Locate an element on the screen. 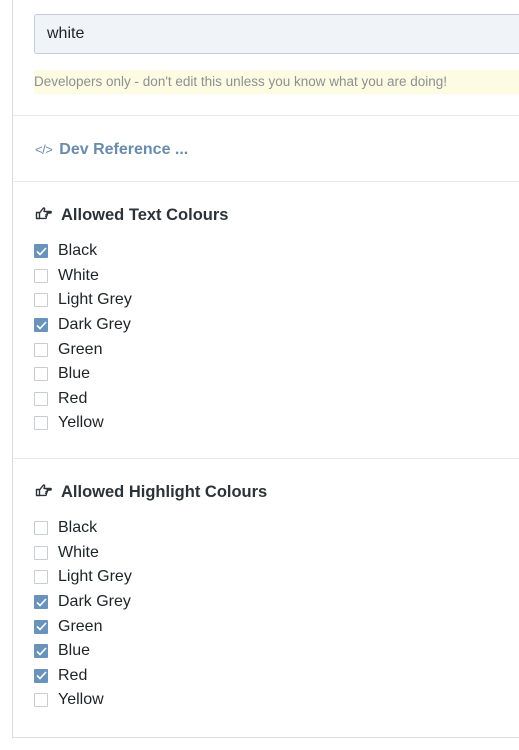  section-title: Allowed Text Colours is located at coordinates (131, 215).